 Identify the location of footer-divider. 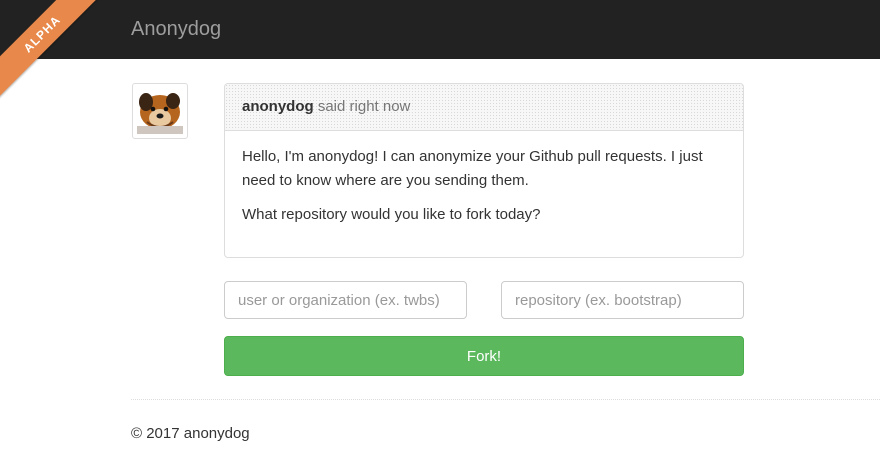
(505, 399).